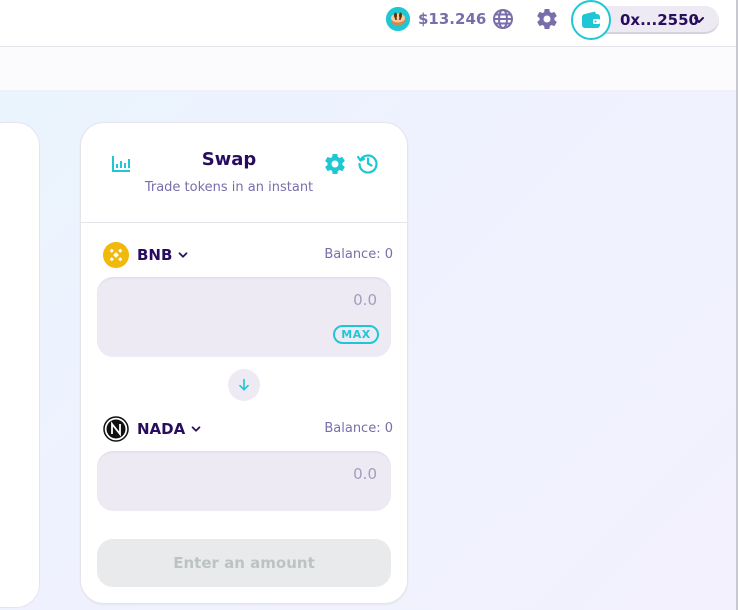  What do you see at coordinates (248, 429) in the screenshot?
I see `to-token-row: NADA Balance: 0` at bounding box center [248, 429].